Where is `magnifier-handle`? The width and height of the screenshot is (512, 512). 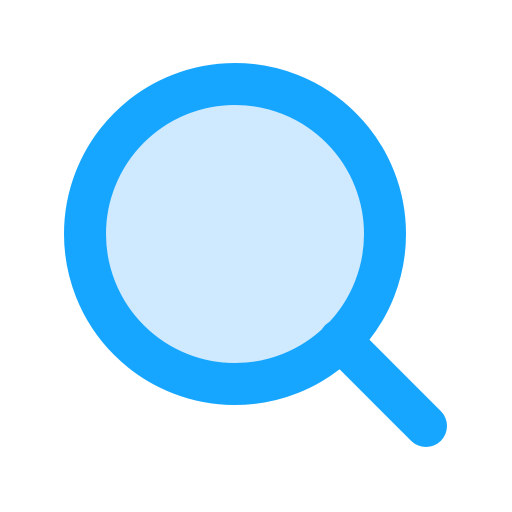
magnifier-handle is located at coordinates (383, 383).